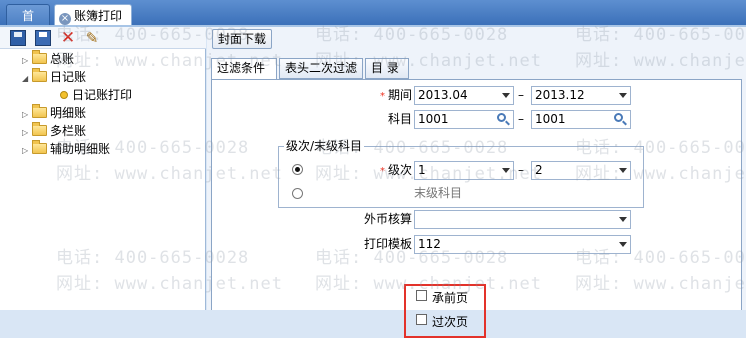  Describe the element at coordinates (433, 119) in the screenshot. I see `subject-from-value: 1001` at that location.